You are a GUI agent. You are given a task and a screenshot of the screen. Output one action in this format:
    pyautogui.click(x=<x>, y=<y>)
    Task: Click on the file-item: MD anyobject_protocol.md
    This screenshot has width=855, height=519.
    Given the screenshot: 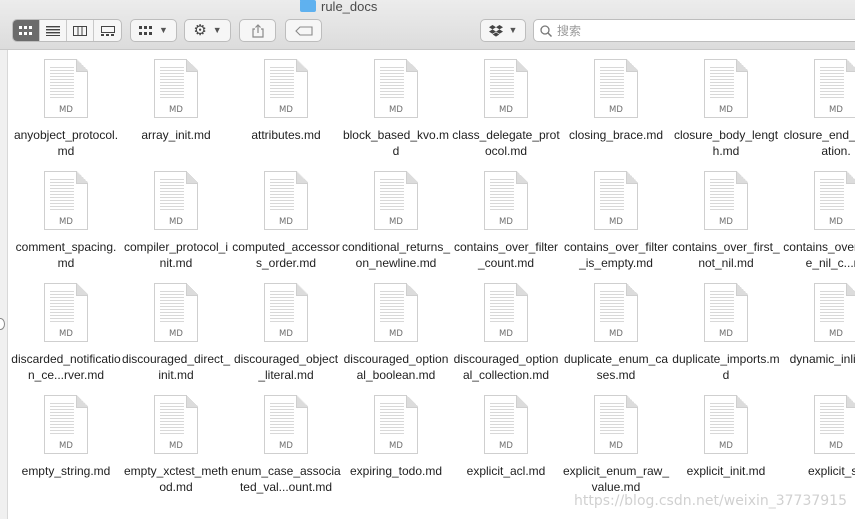 What is the action you would take?
    pyautogui.click(x=66, y=106)
    